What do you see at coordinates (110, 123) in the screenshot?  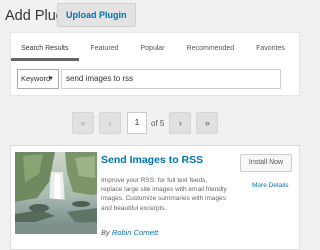 I see `prev-page-button: ‹` at bounding box center [110, 123].